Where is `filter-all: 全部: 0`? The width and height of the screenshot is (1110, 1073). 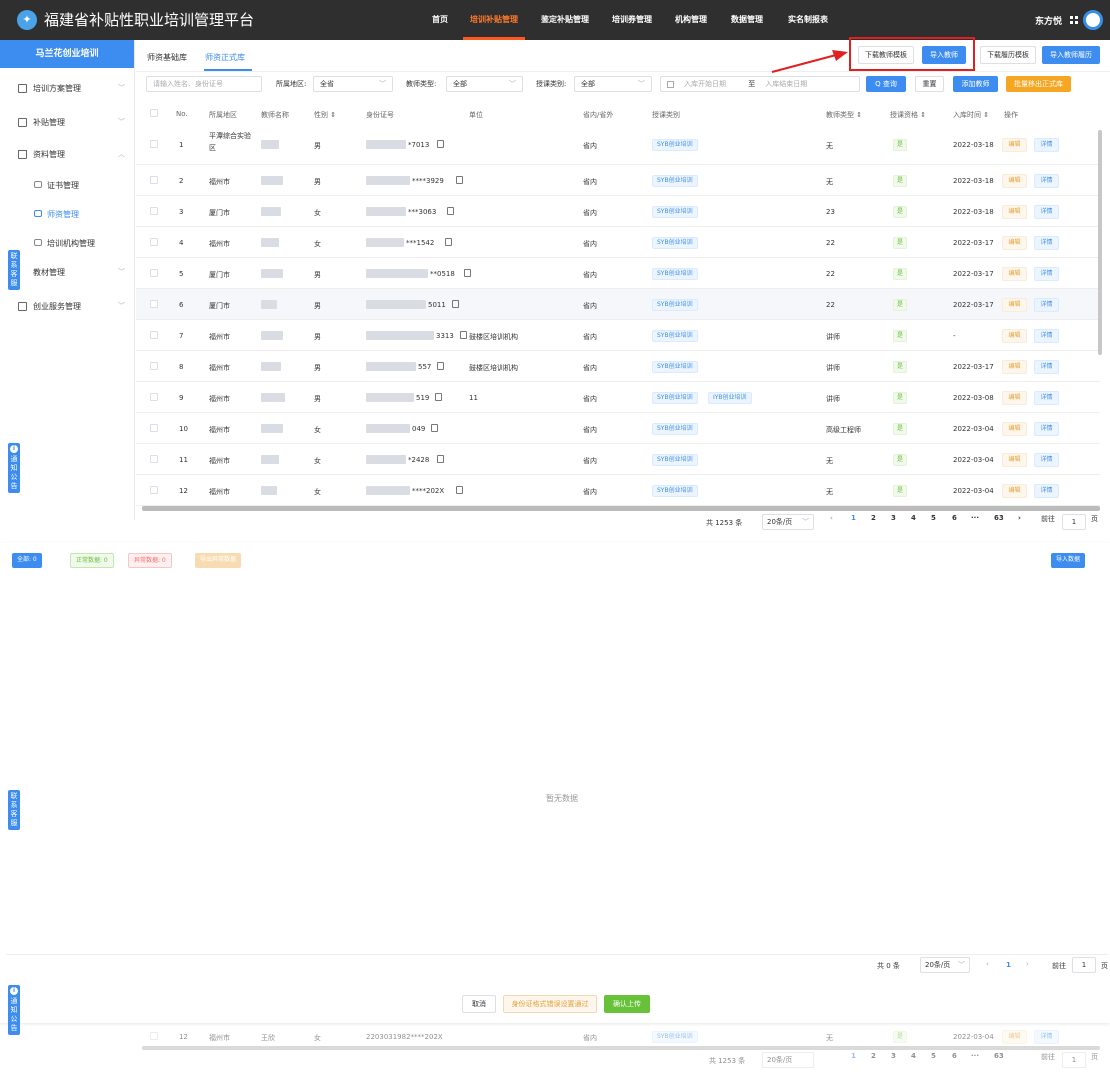
filter-all: 全部: 0 is located at coordinates (27, 560).